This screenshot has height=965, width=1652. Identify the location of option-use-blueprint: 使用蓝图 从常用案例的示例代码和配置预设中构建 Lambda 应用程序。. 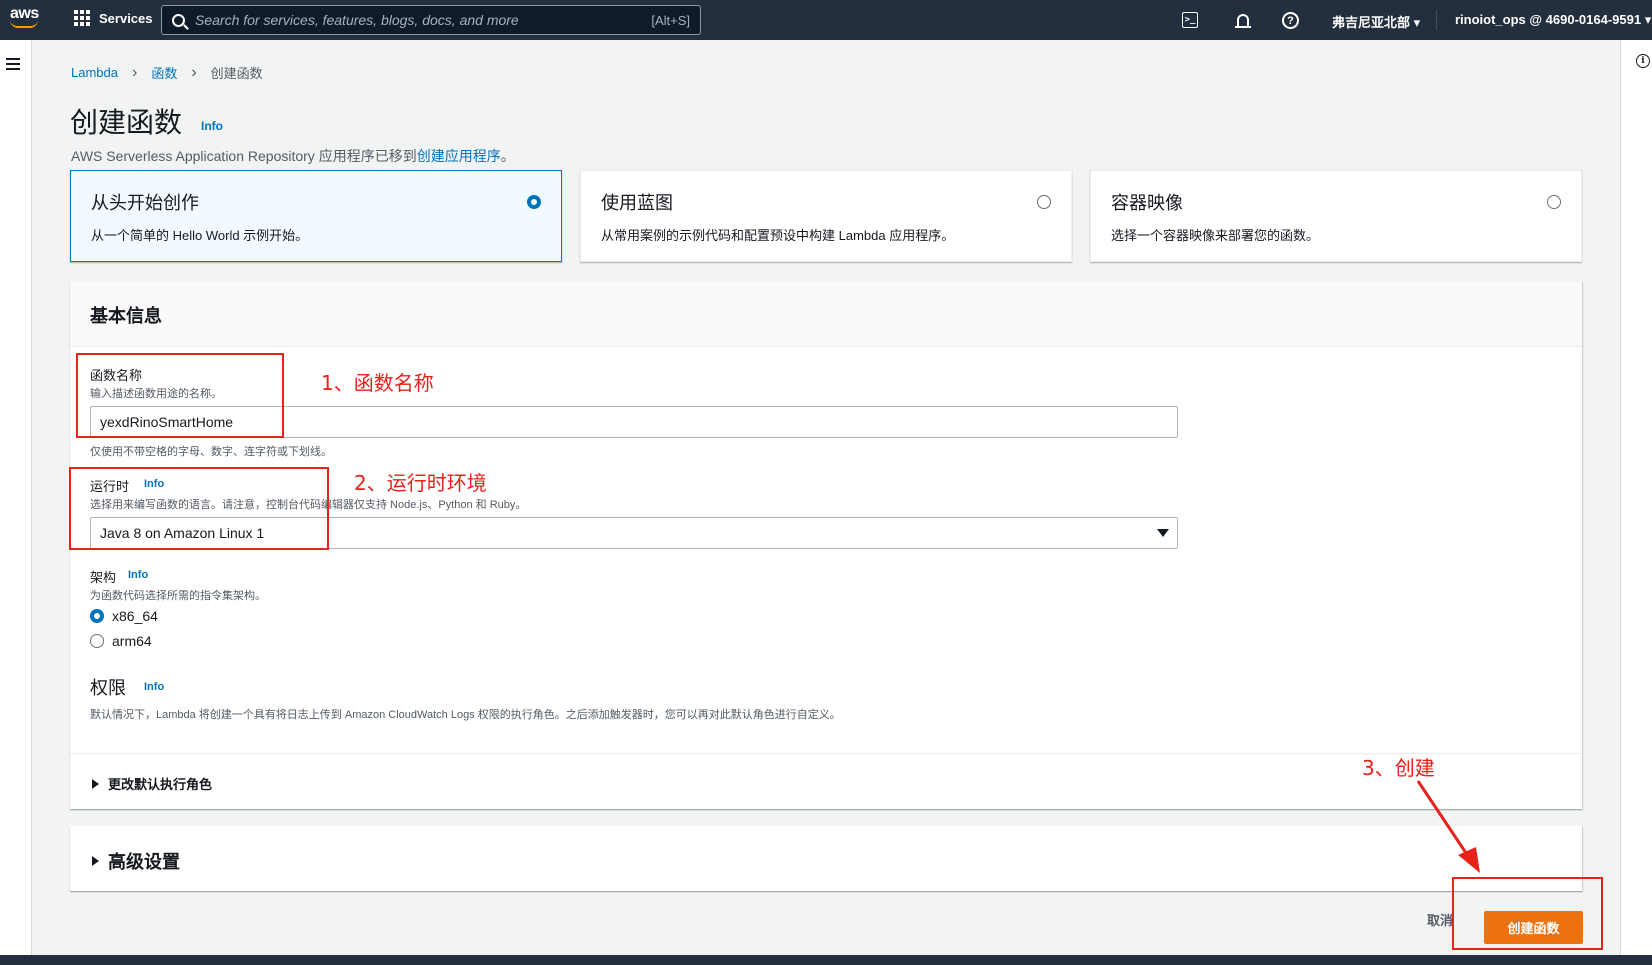
(826, 216).